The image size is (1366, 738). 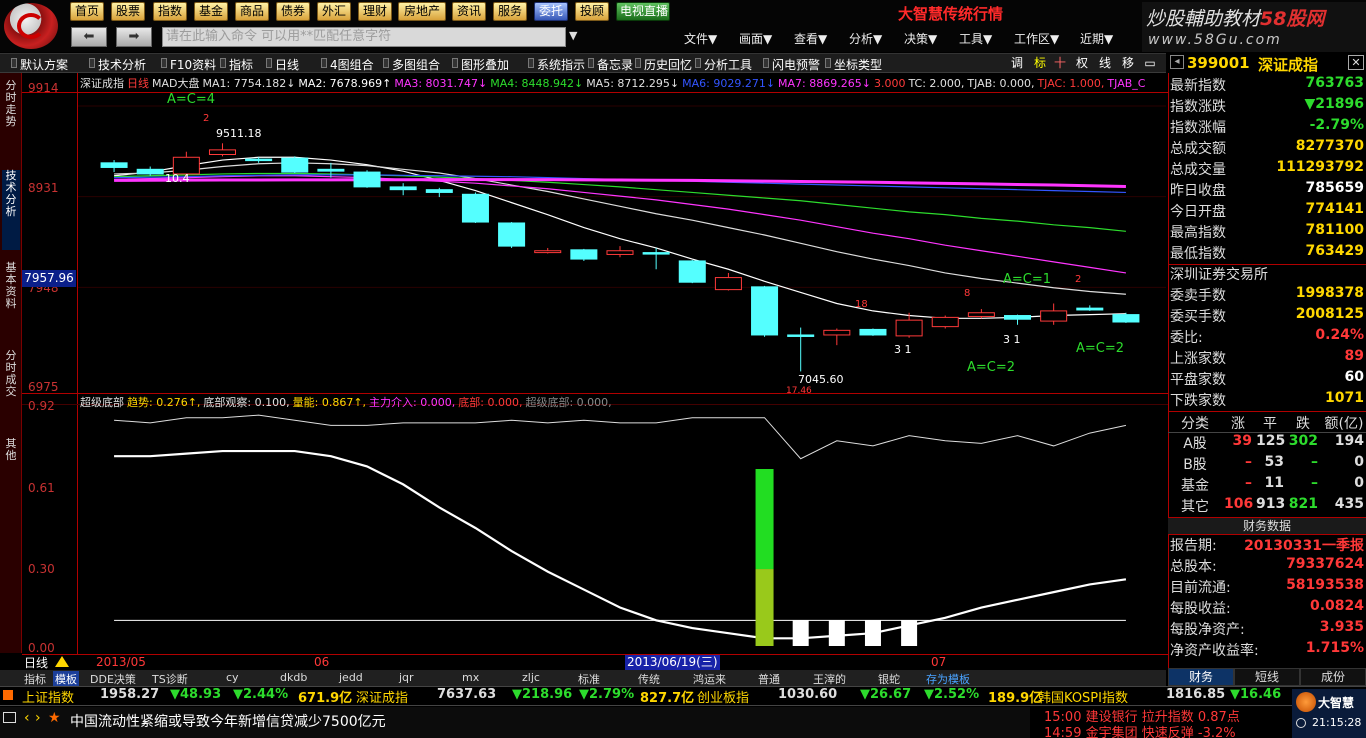 I want to click on app-logo-icon, so click(x=31, y=26).